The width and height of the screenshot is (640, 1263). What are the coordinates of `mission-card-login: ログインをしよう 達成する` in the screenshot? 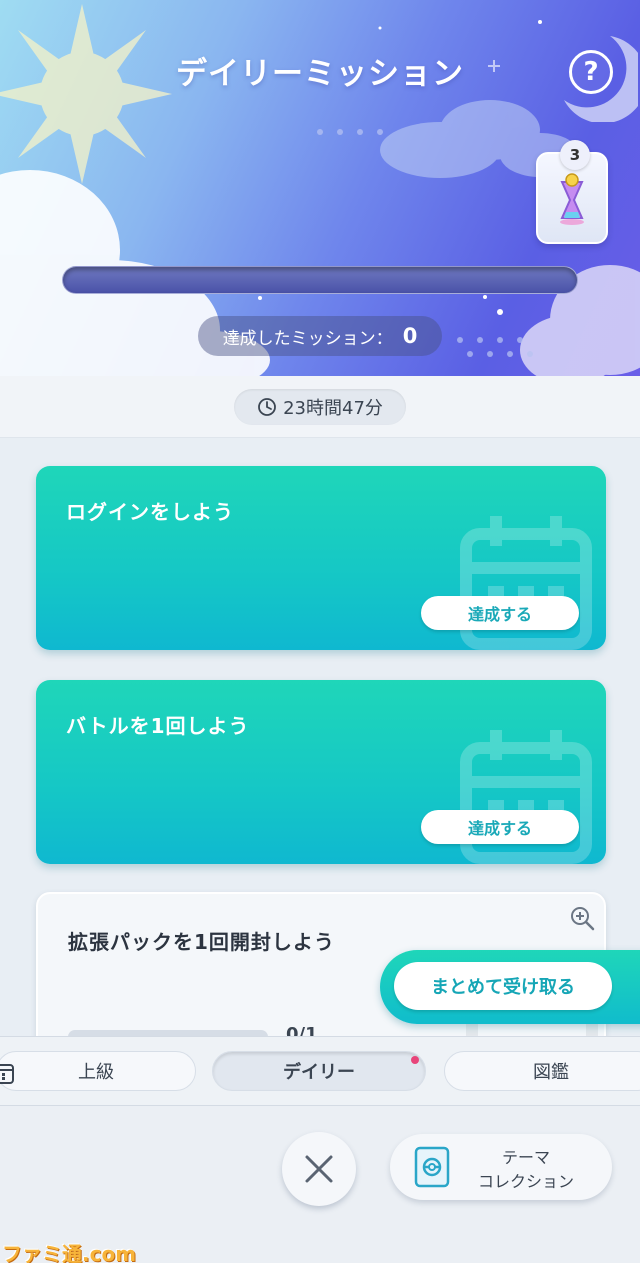 It's located at (321, 558).